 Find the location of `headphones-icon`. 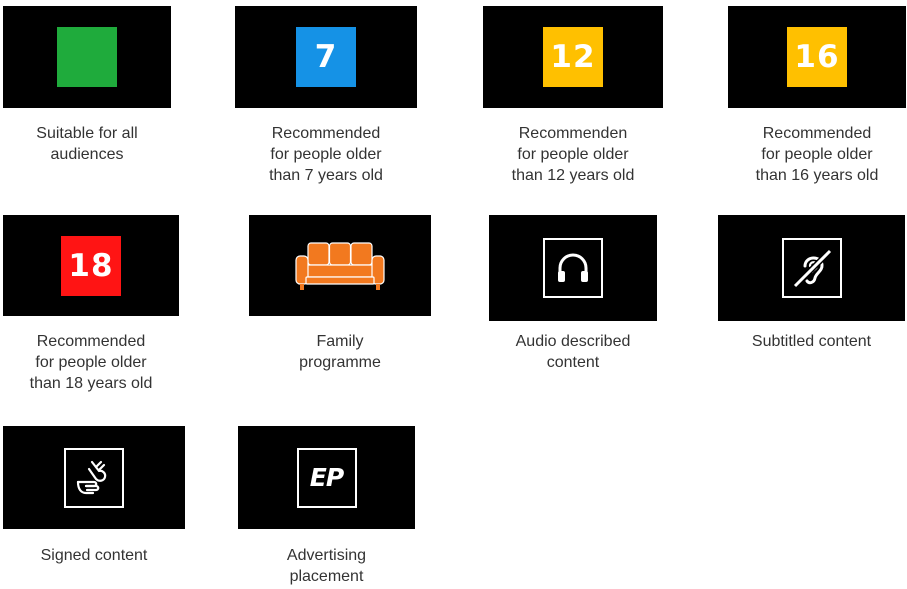

headphones-icon is located at coordinates (573, 267).